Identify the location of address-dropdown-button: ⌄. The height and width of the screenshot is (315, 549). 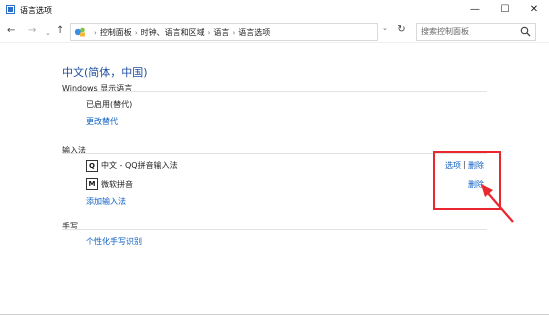
(385, 28).